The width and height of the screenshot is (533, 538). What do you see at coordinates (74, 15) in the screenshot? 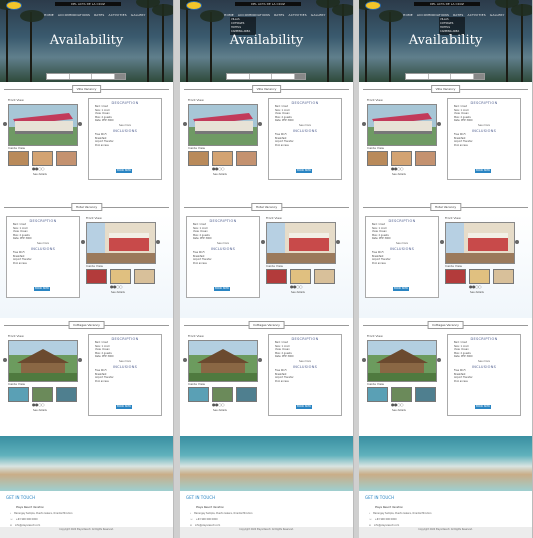
I see `nav-accommodations: ACCOMMODATIONS` at bounding box center [74, 15].